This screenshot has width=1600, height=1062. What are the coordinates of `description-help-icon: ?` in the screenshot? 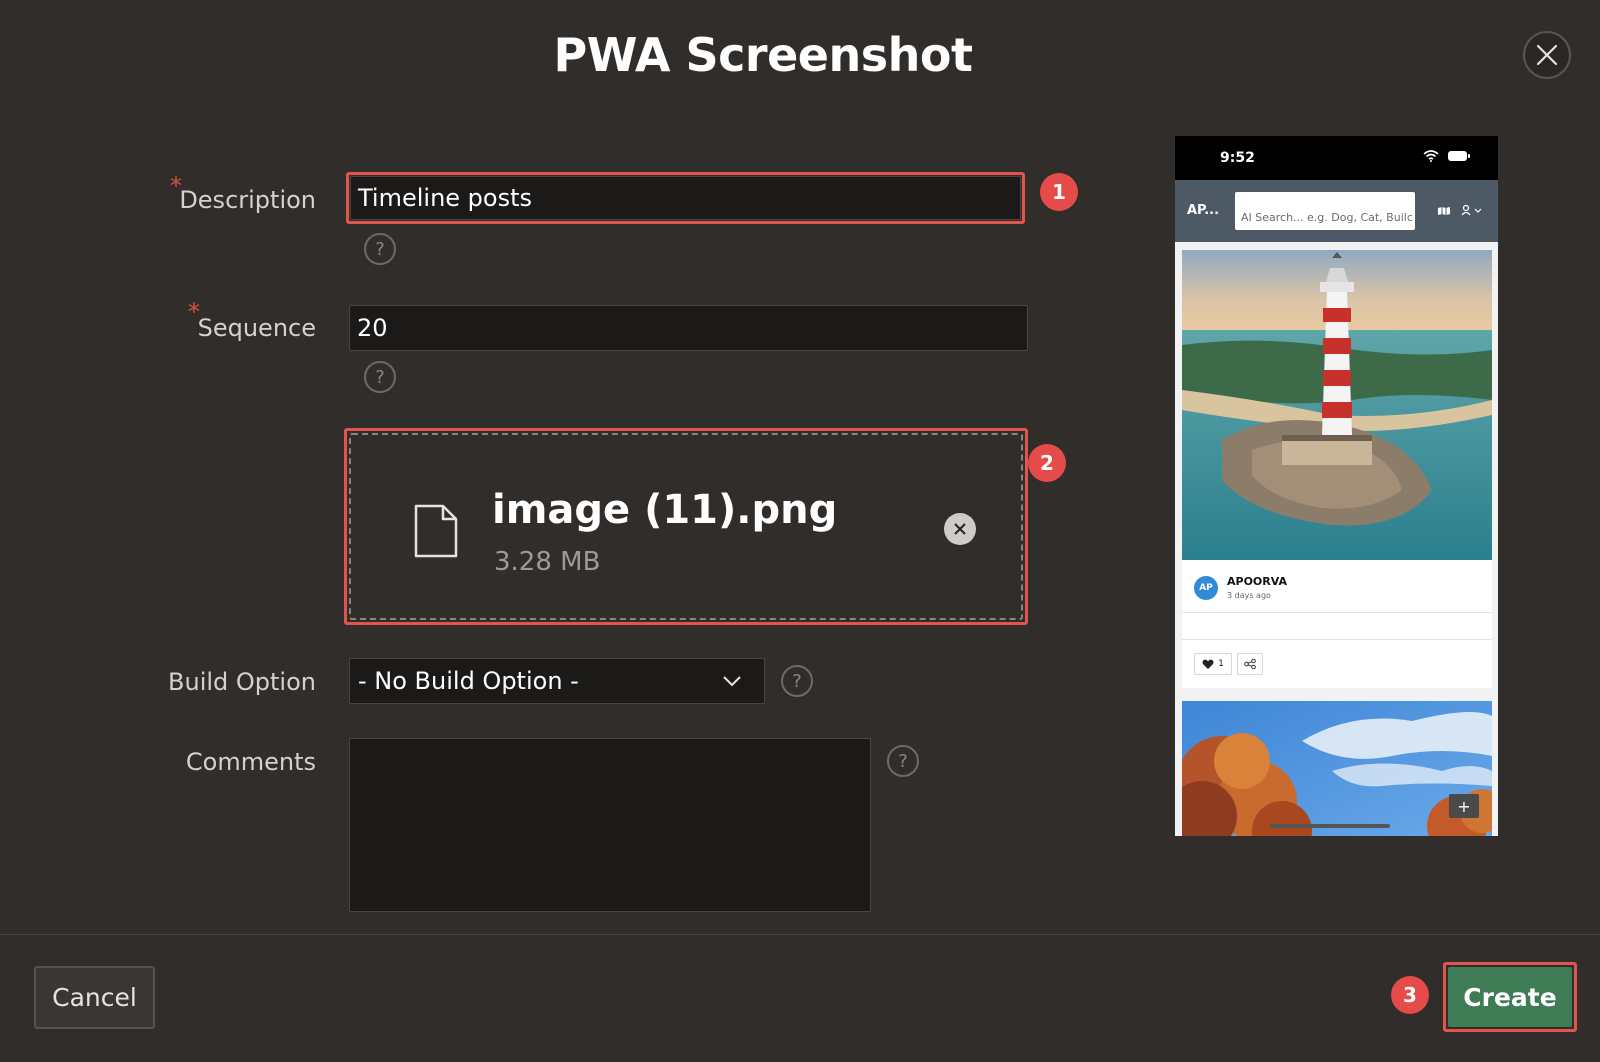 It's located at (380, 249).